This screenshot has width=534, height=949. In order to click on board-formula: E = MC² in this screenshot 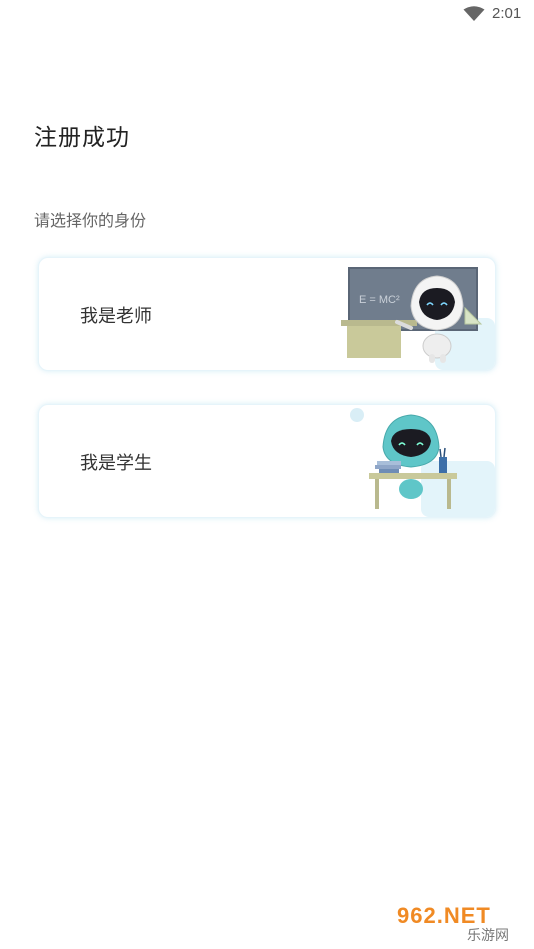, I will do `click(379, 300)`.